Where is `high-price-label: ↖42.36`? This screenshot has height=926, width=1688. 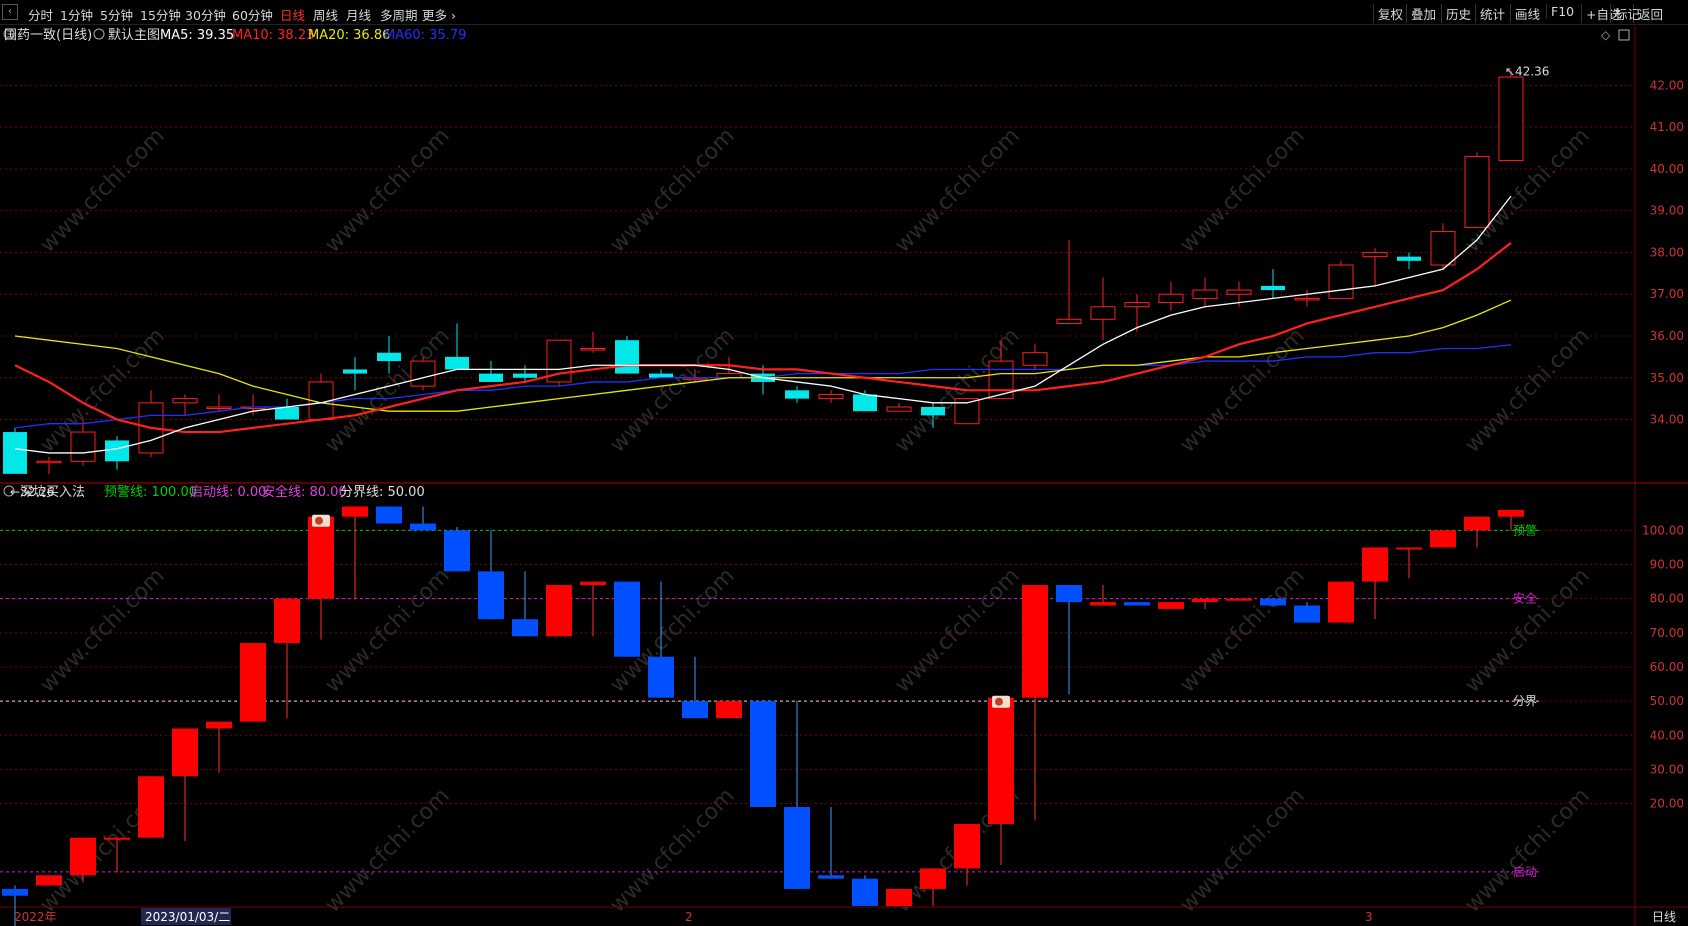
high-price-label: ↖42.36 is located at coordinates (1527, 71).